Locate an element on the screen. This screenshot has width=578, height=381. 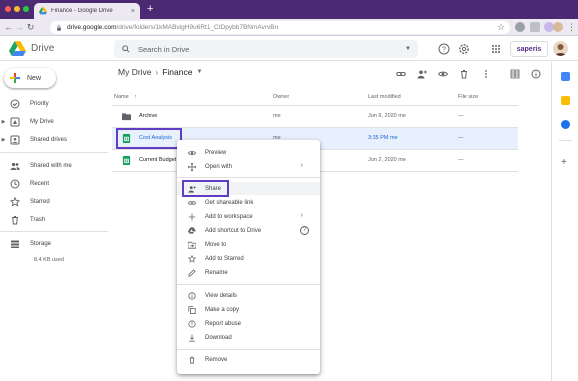
sidebar-item-shared-with-me: Shared with me is located at coordinates (54, 166).